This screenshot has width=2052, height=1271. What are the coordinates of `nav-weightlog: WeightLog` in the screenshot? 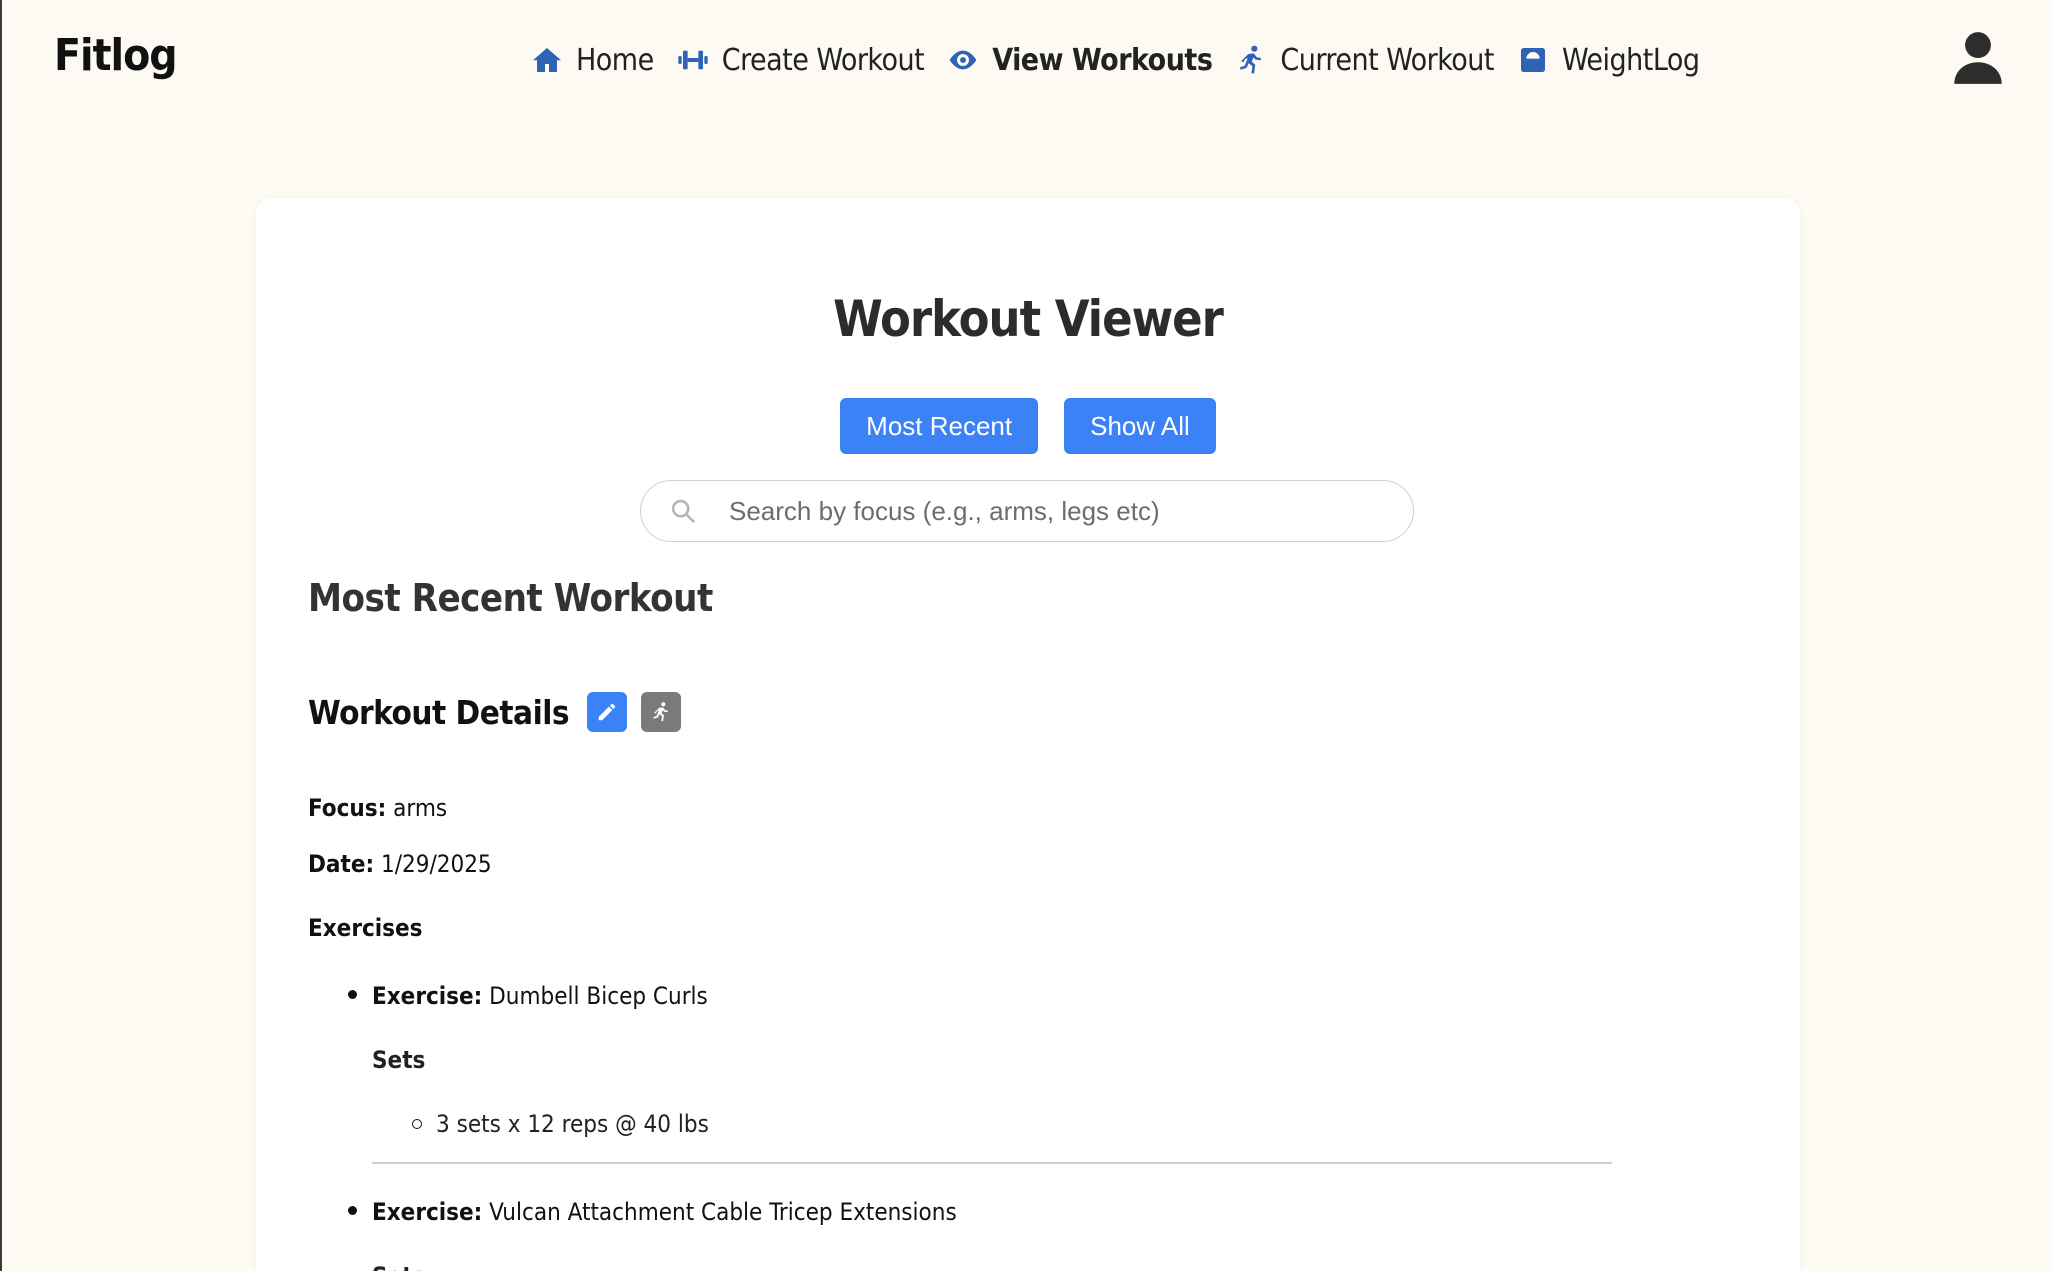 It's located at (1608, 60).